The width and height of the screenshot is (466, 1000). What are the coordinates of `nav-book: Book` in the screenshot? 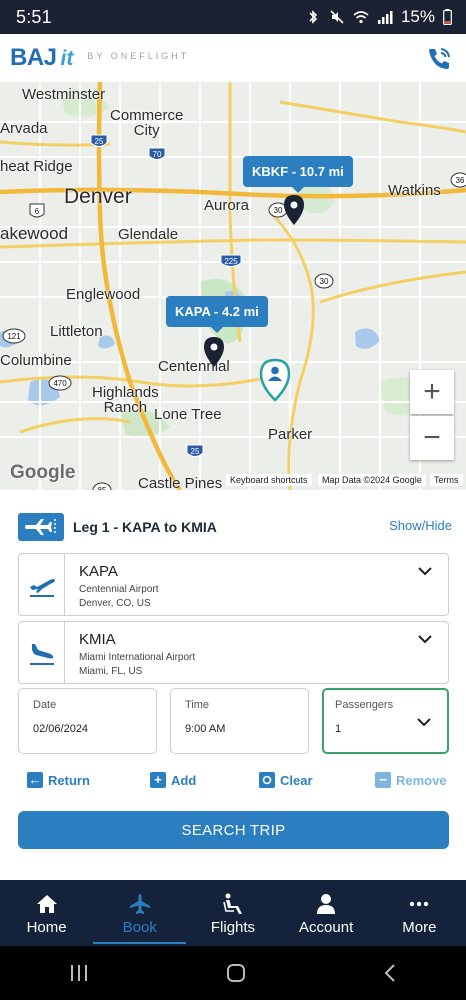 It's located at (140, 913).